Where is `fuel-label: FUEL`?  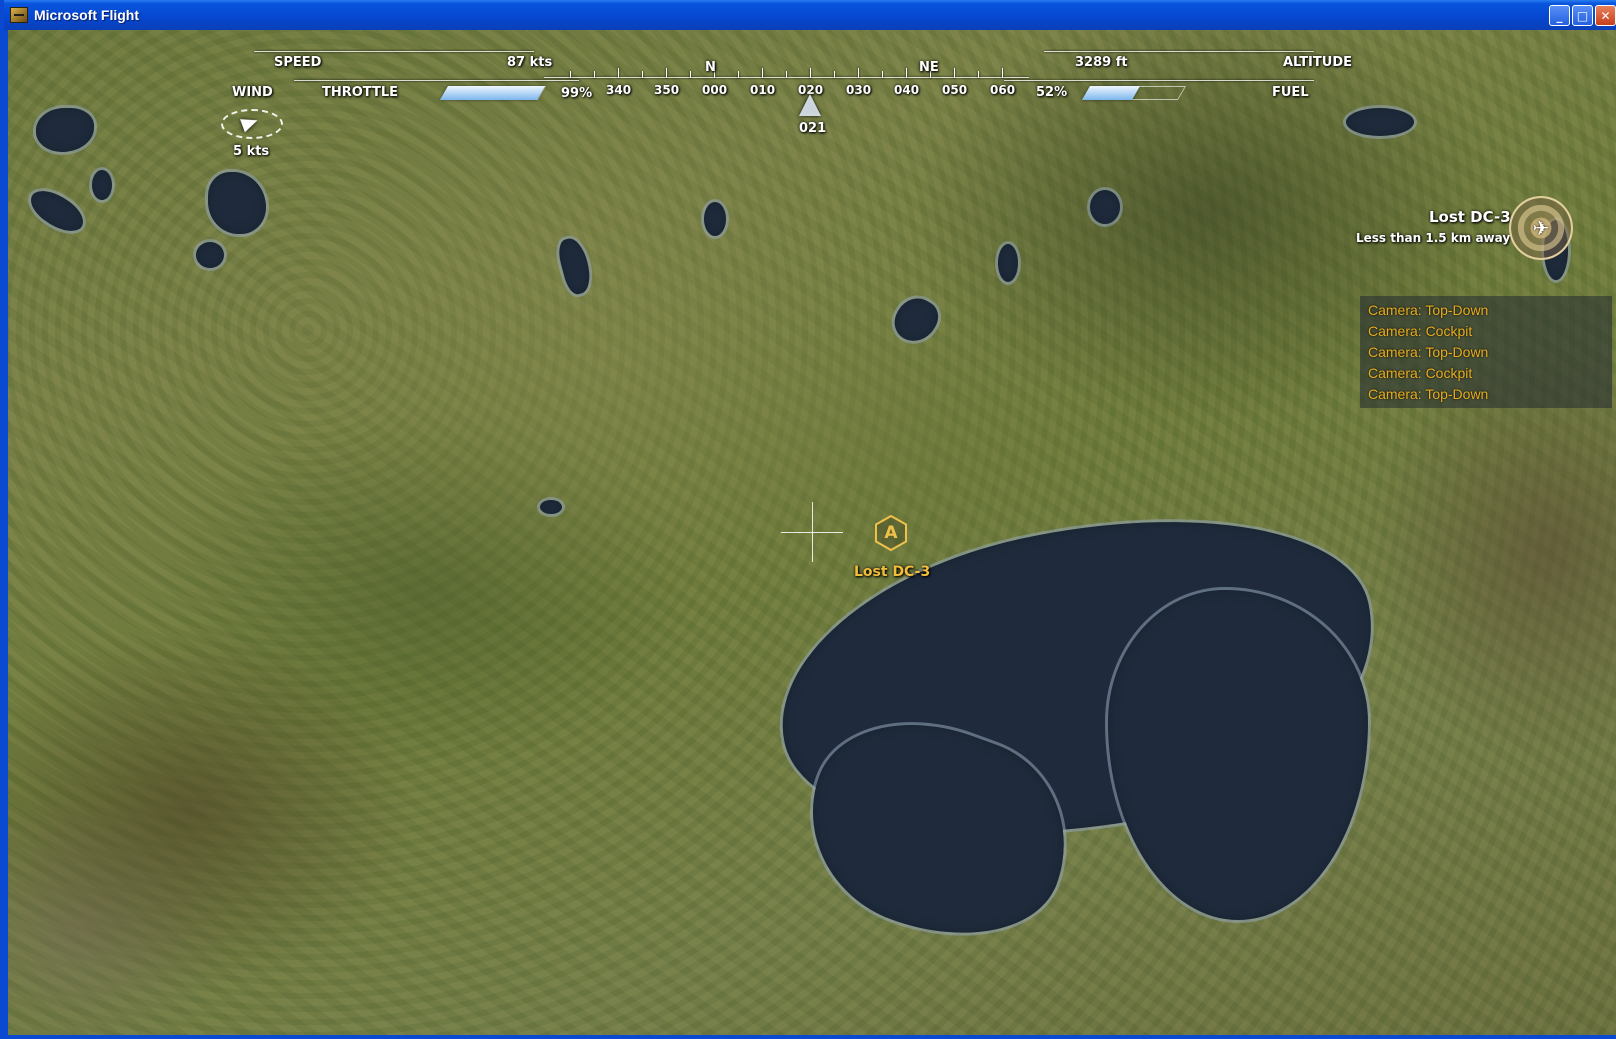 fuel-label: FUEL is located at coordinates (1290, 92).